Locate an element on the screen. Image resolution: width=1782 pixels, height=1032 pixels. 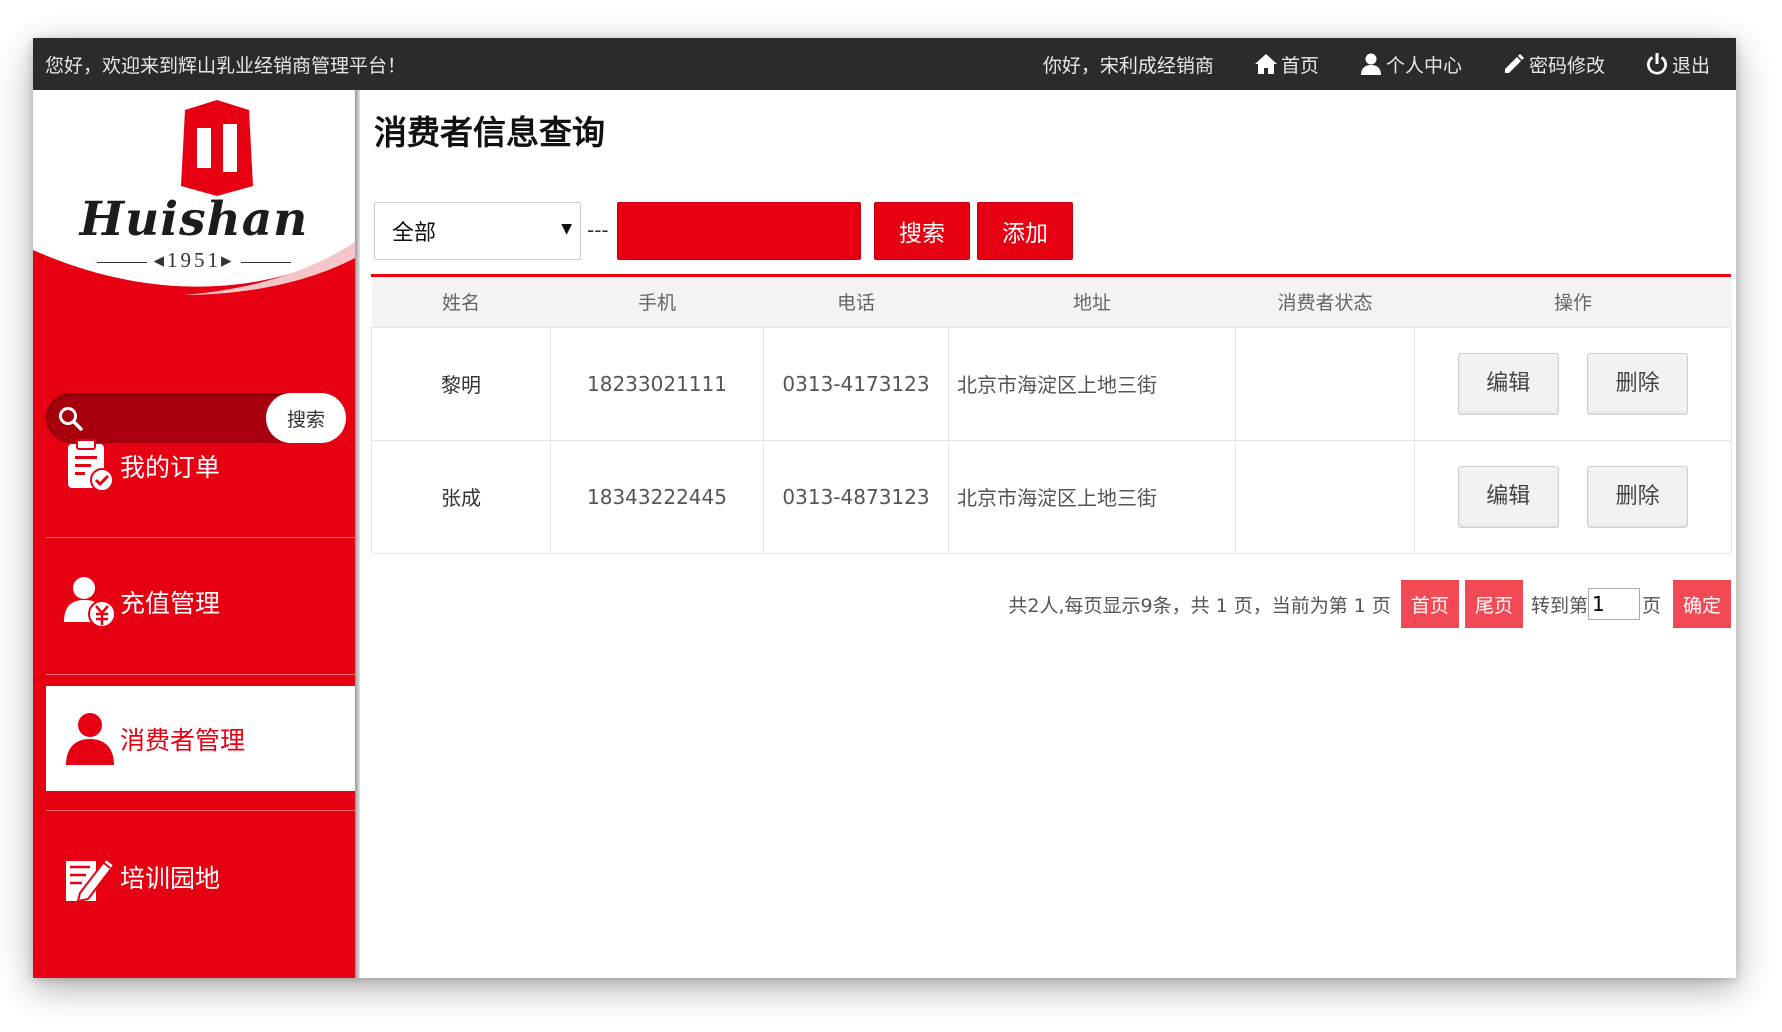
add-button: 添加 is located at coordinates (1025, 231).